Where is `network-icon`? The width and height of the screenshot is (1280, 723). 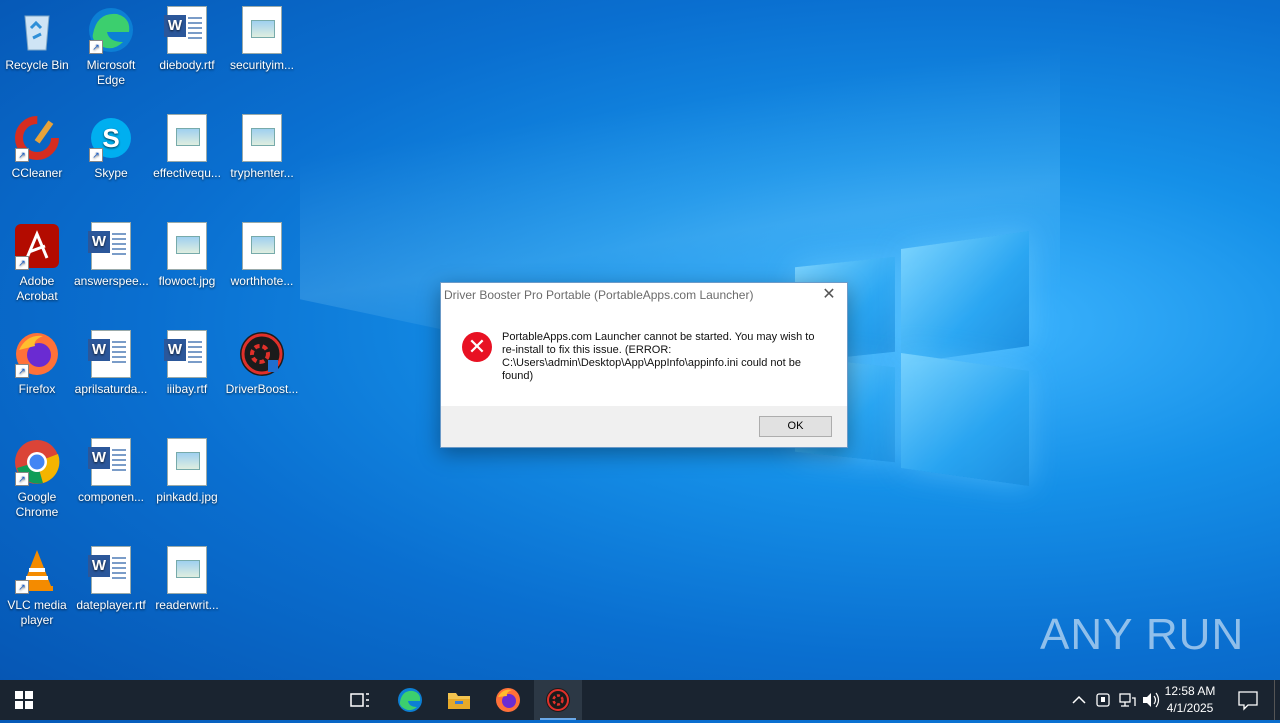
network-icon is located at coordinates (1127, 700).